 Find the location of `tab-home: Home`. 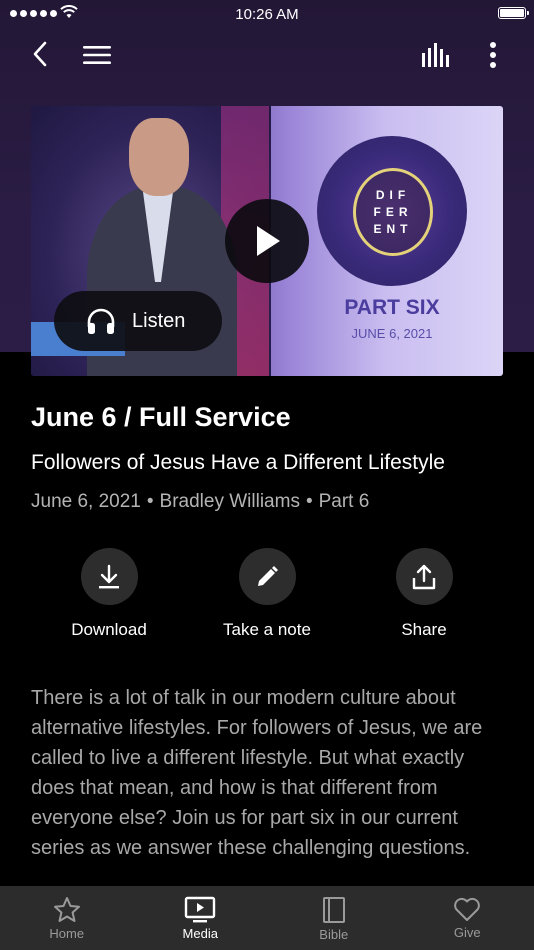

tab-home: Home is located at coordinates (67, 918).